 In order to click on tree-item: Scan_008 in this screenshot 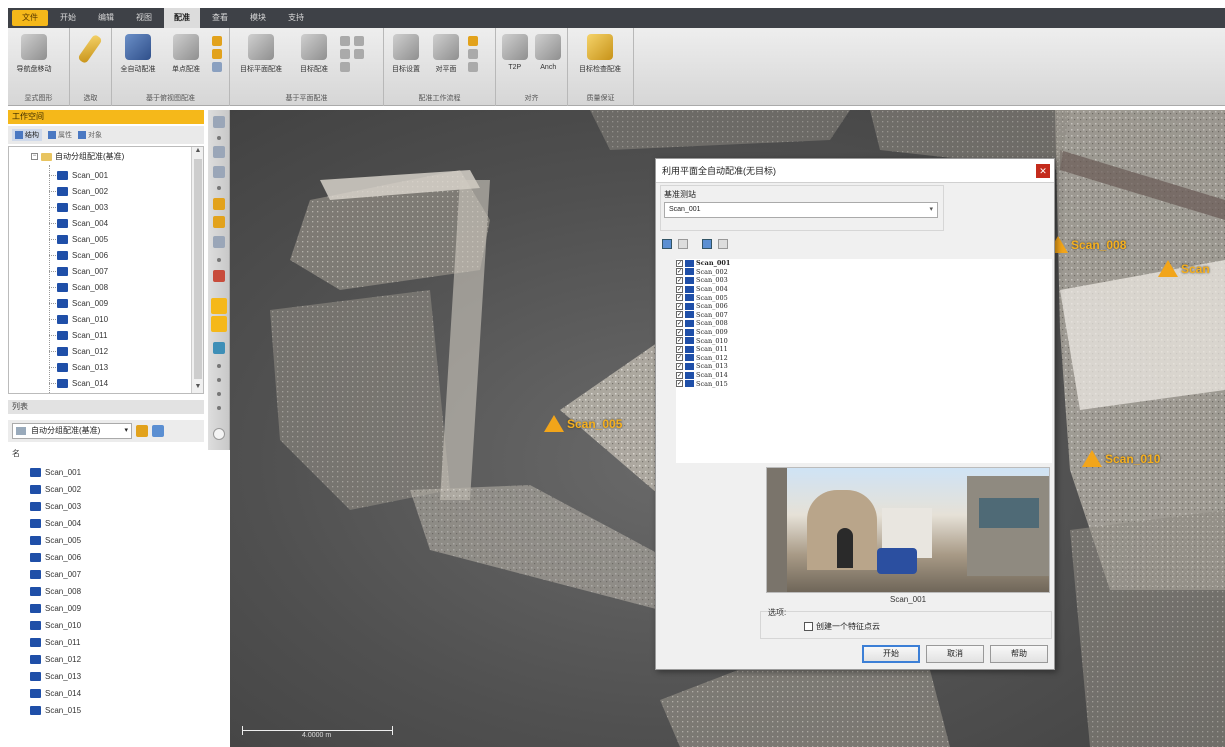, I will do `click(78, 287)`.